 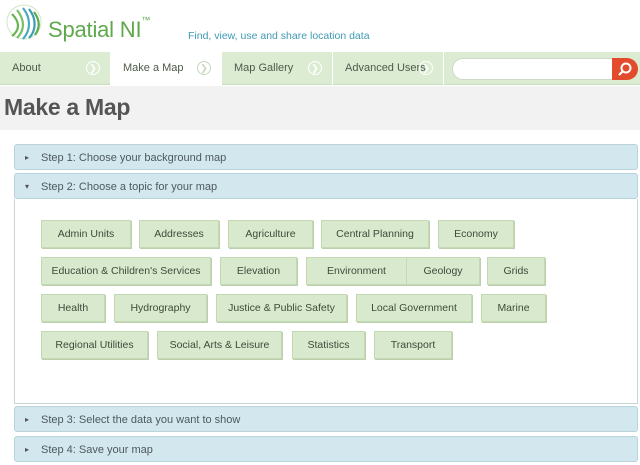 I want to click on page-title: Make a Map, so click(x=67, y=107).